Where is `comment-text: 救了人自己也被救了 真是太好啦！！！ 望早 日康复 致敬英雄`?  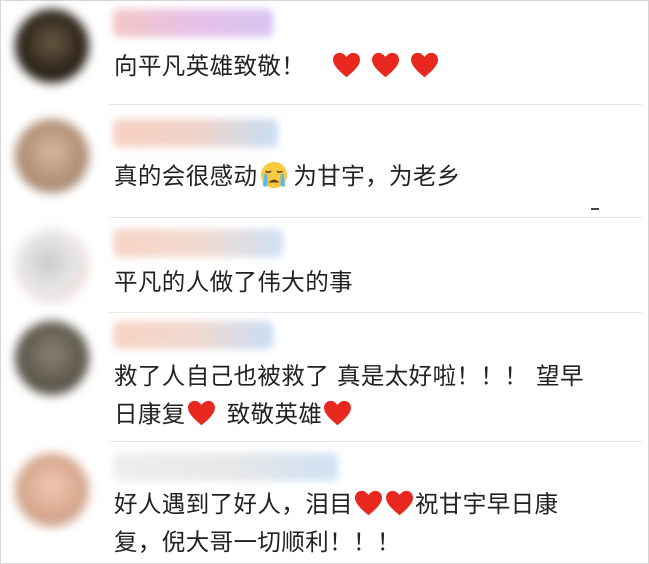 comment-text: 救了人自己也被救了 真是太好啦！！！ 望早 日康复 致敬英雄 is located at coordinates (374, 395).